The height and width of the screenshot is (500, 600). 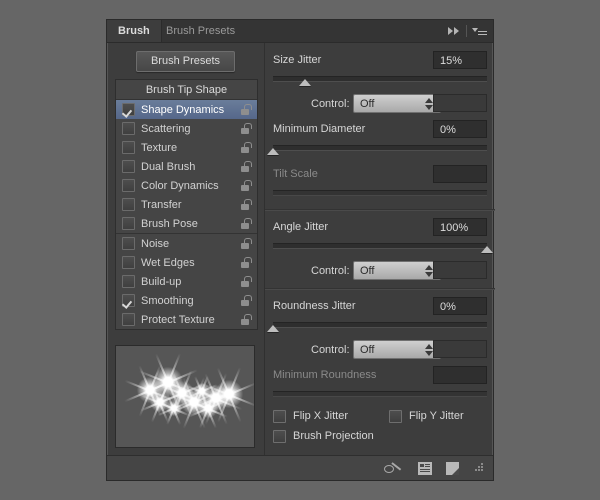 I want to click on flip-x-jitter-checkbox: Flip X Jitter, so click(x=310, y=416).